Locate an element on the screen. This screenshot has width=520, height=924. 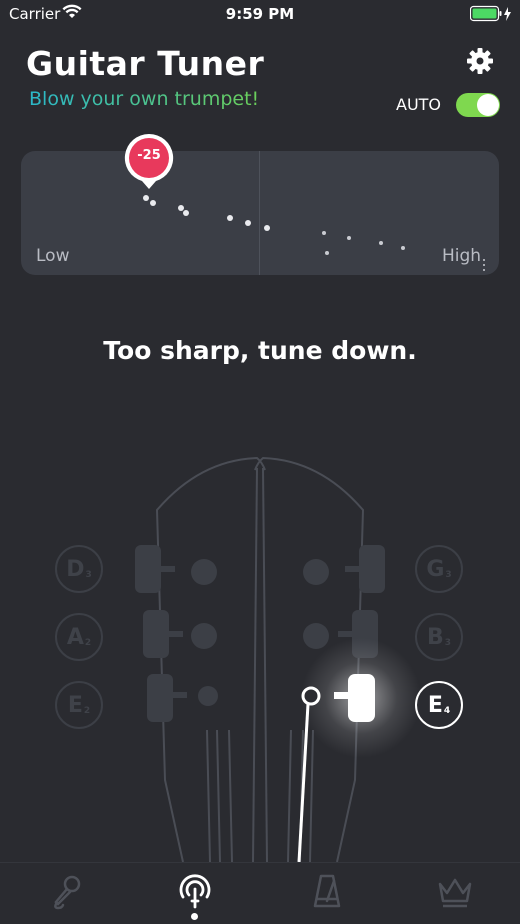
active-tab-indicator is located at coordinates (194, 916).